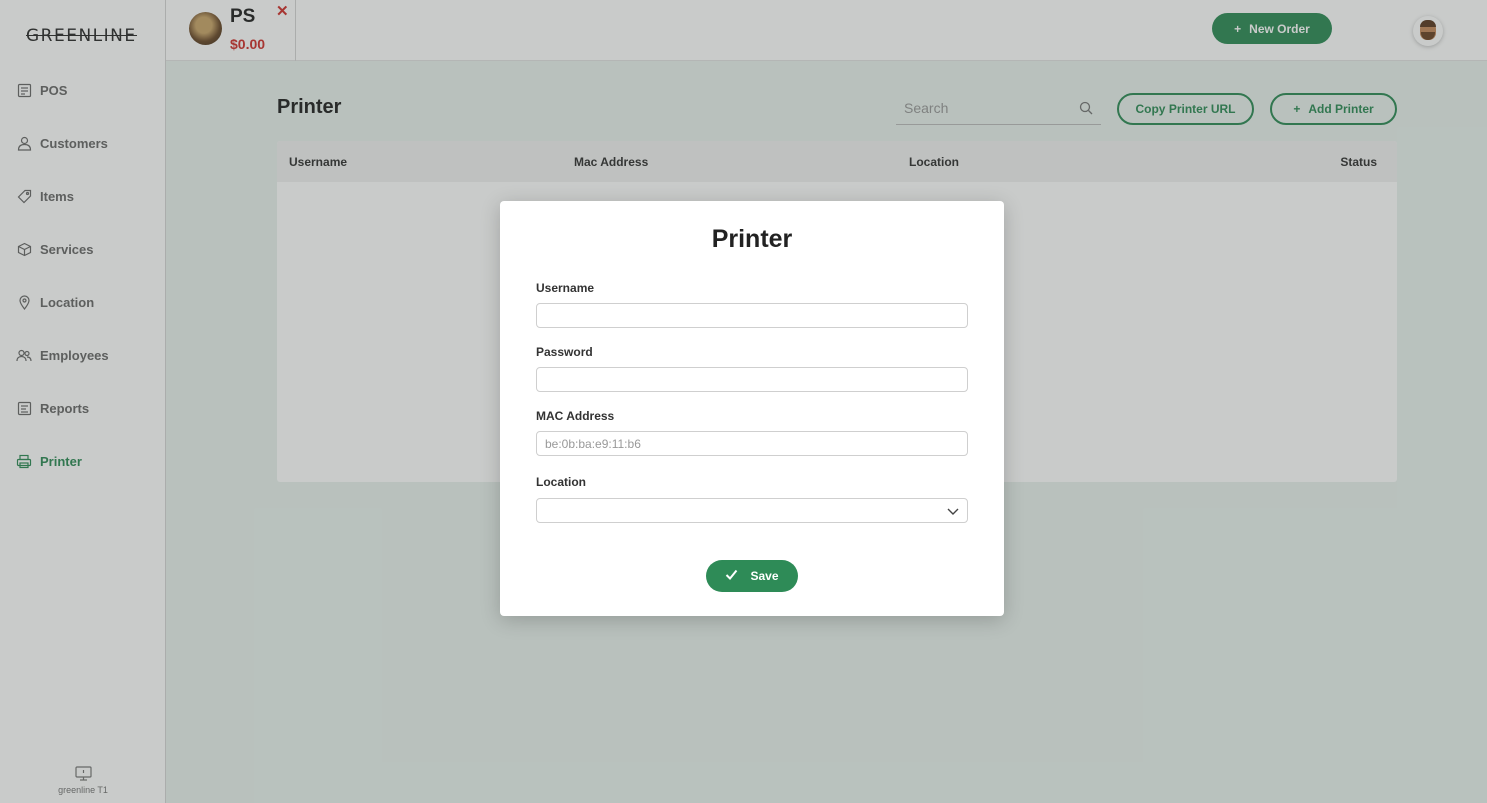  I want to click on username-field, so click(752, 315).